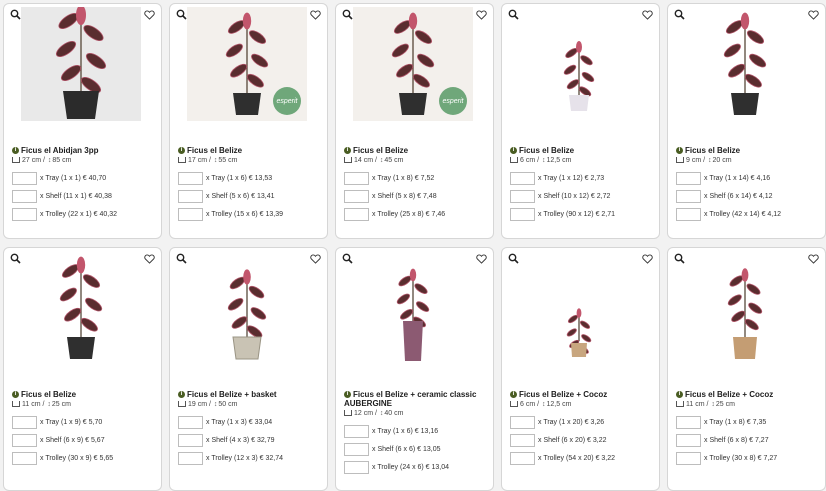  Describe the element at coordinates (726, 458) in the screenshot. I see `order-option-row: x Trolley (30 x 8) € 7,27` at that location.